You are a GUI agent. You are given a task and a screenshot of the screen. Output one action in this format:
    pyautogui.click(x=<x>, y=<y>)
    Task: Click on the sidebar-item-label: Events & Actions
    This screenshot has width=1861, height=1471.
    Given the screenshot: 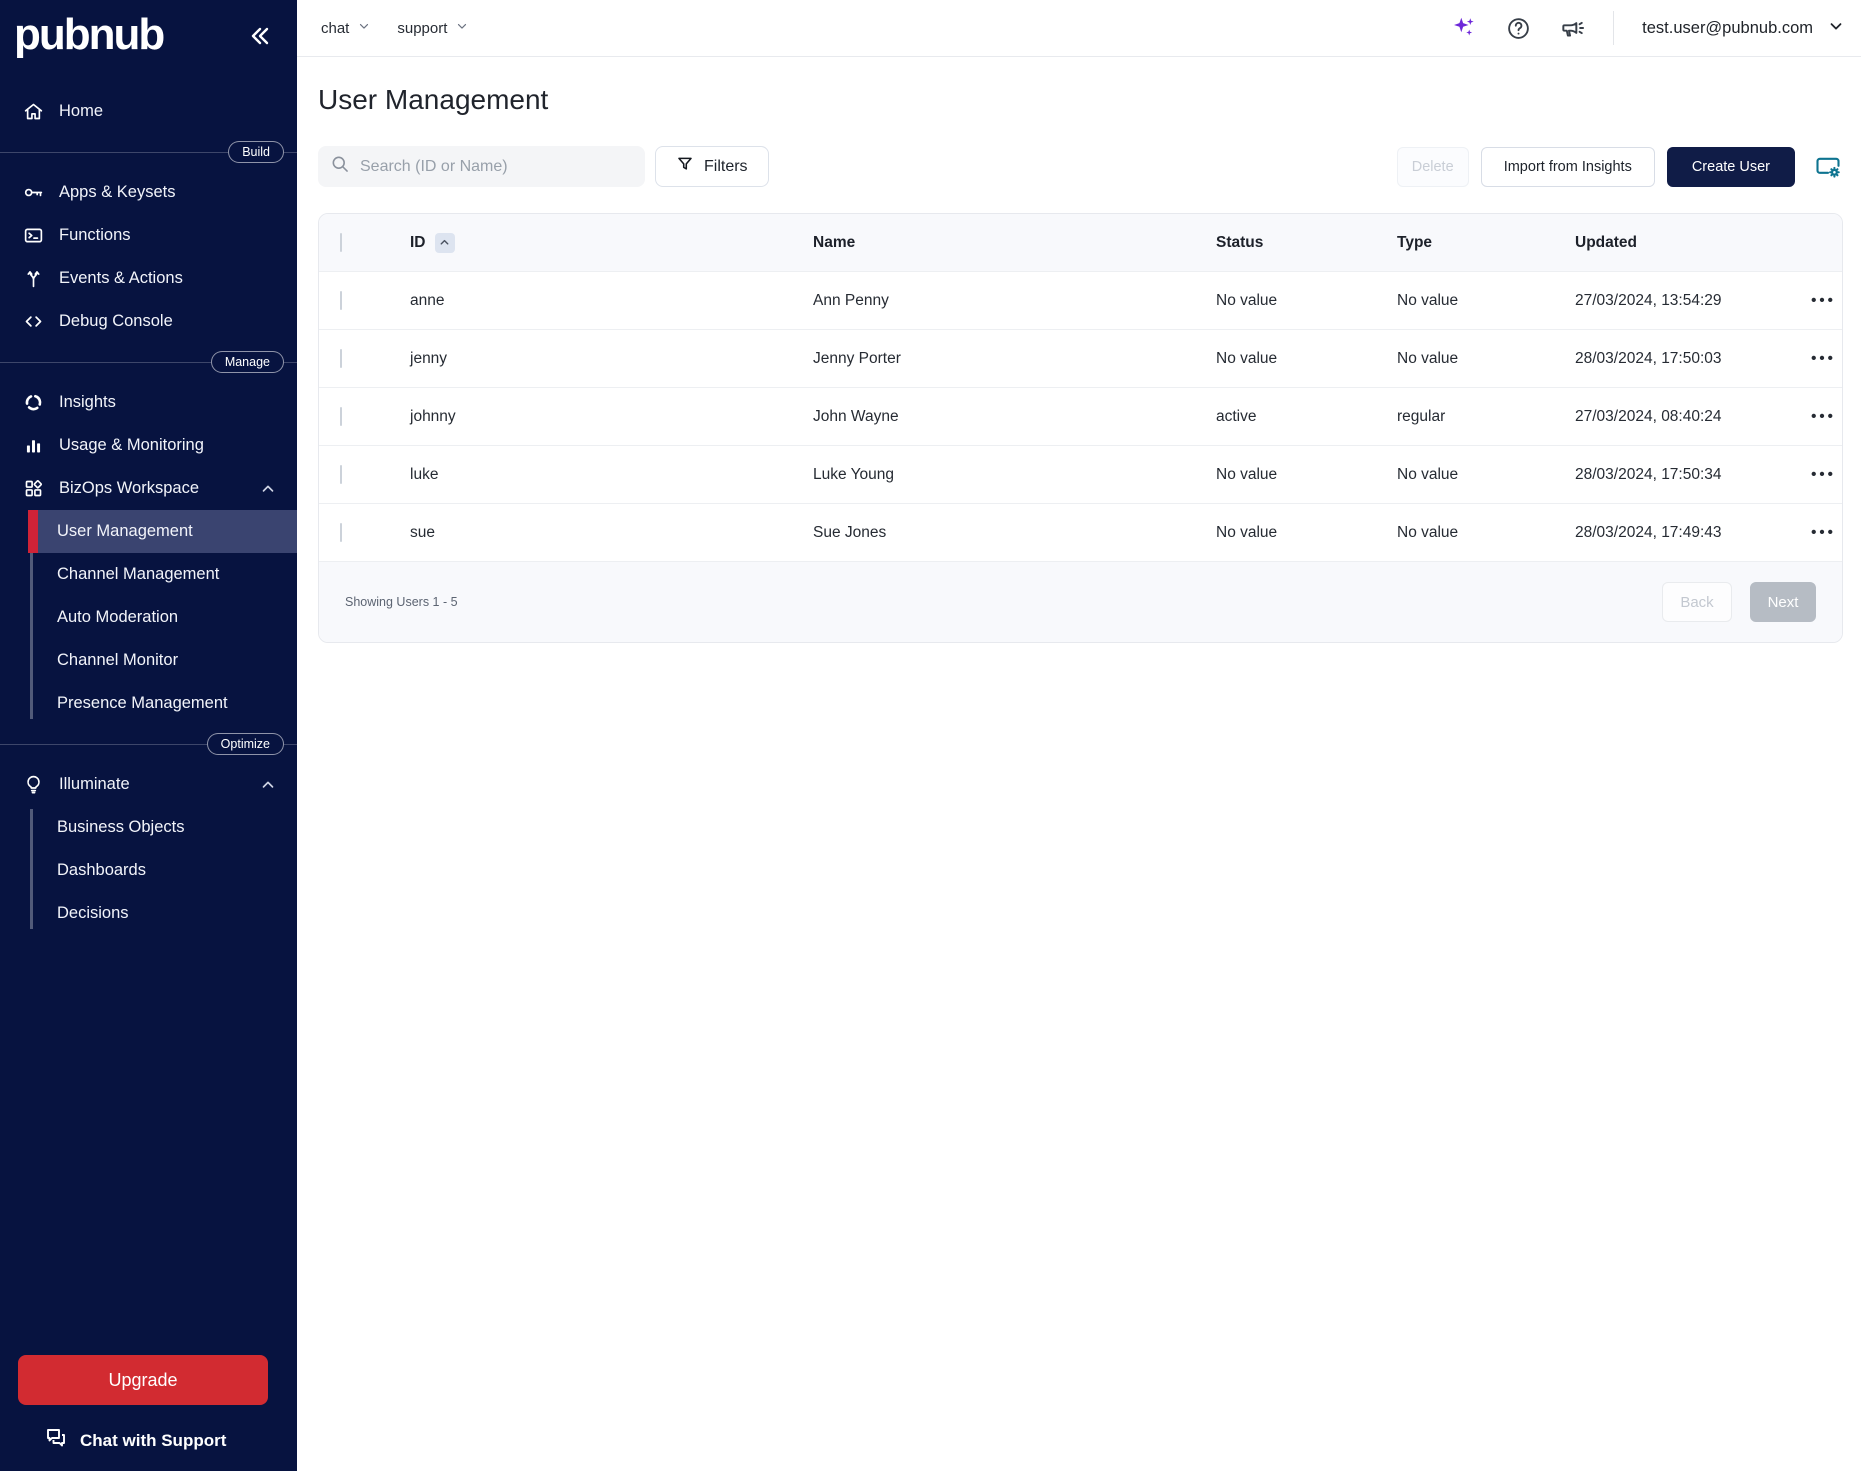 What is the action you would take?
    pyautogui.click(x=121, y=278)
    